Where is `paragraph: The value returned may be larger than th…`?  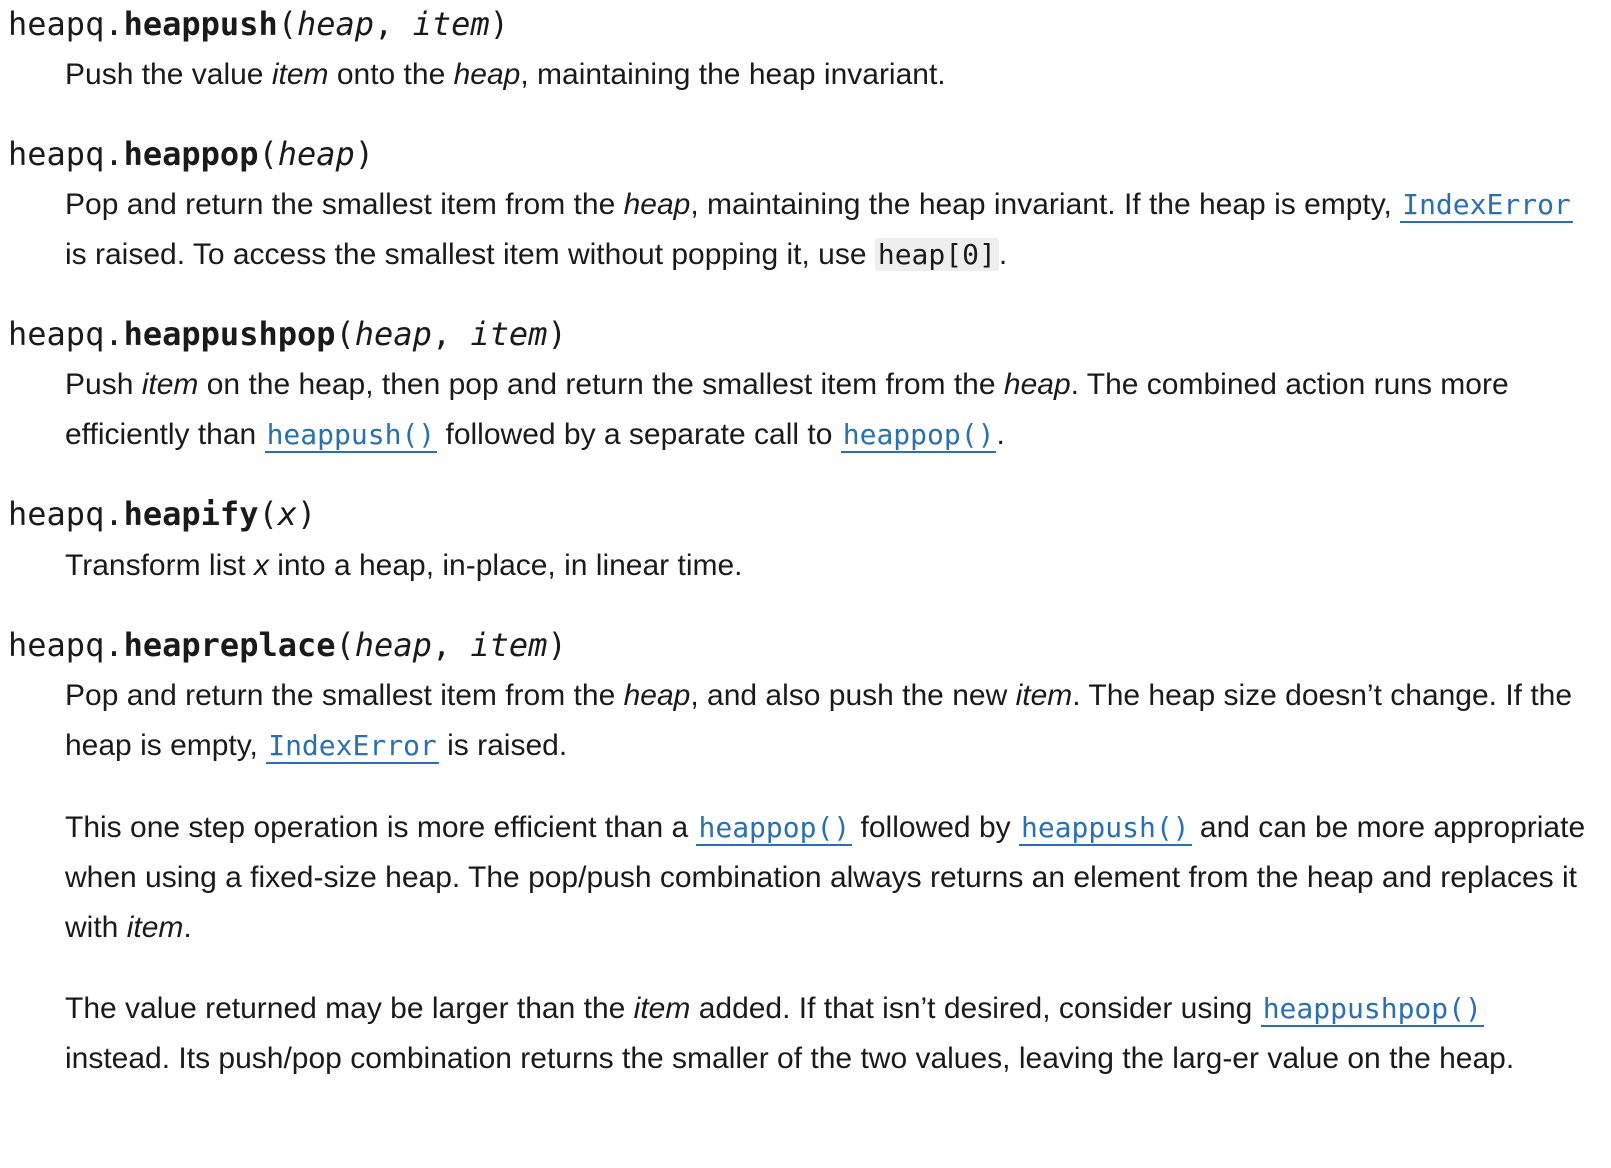 paragraph: The value returned may be larger than th… is located at coordinates (830, 1034).